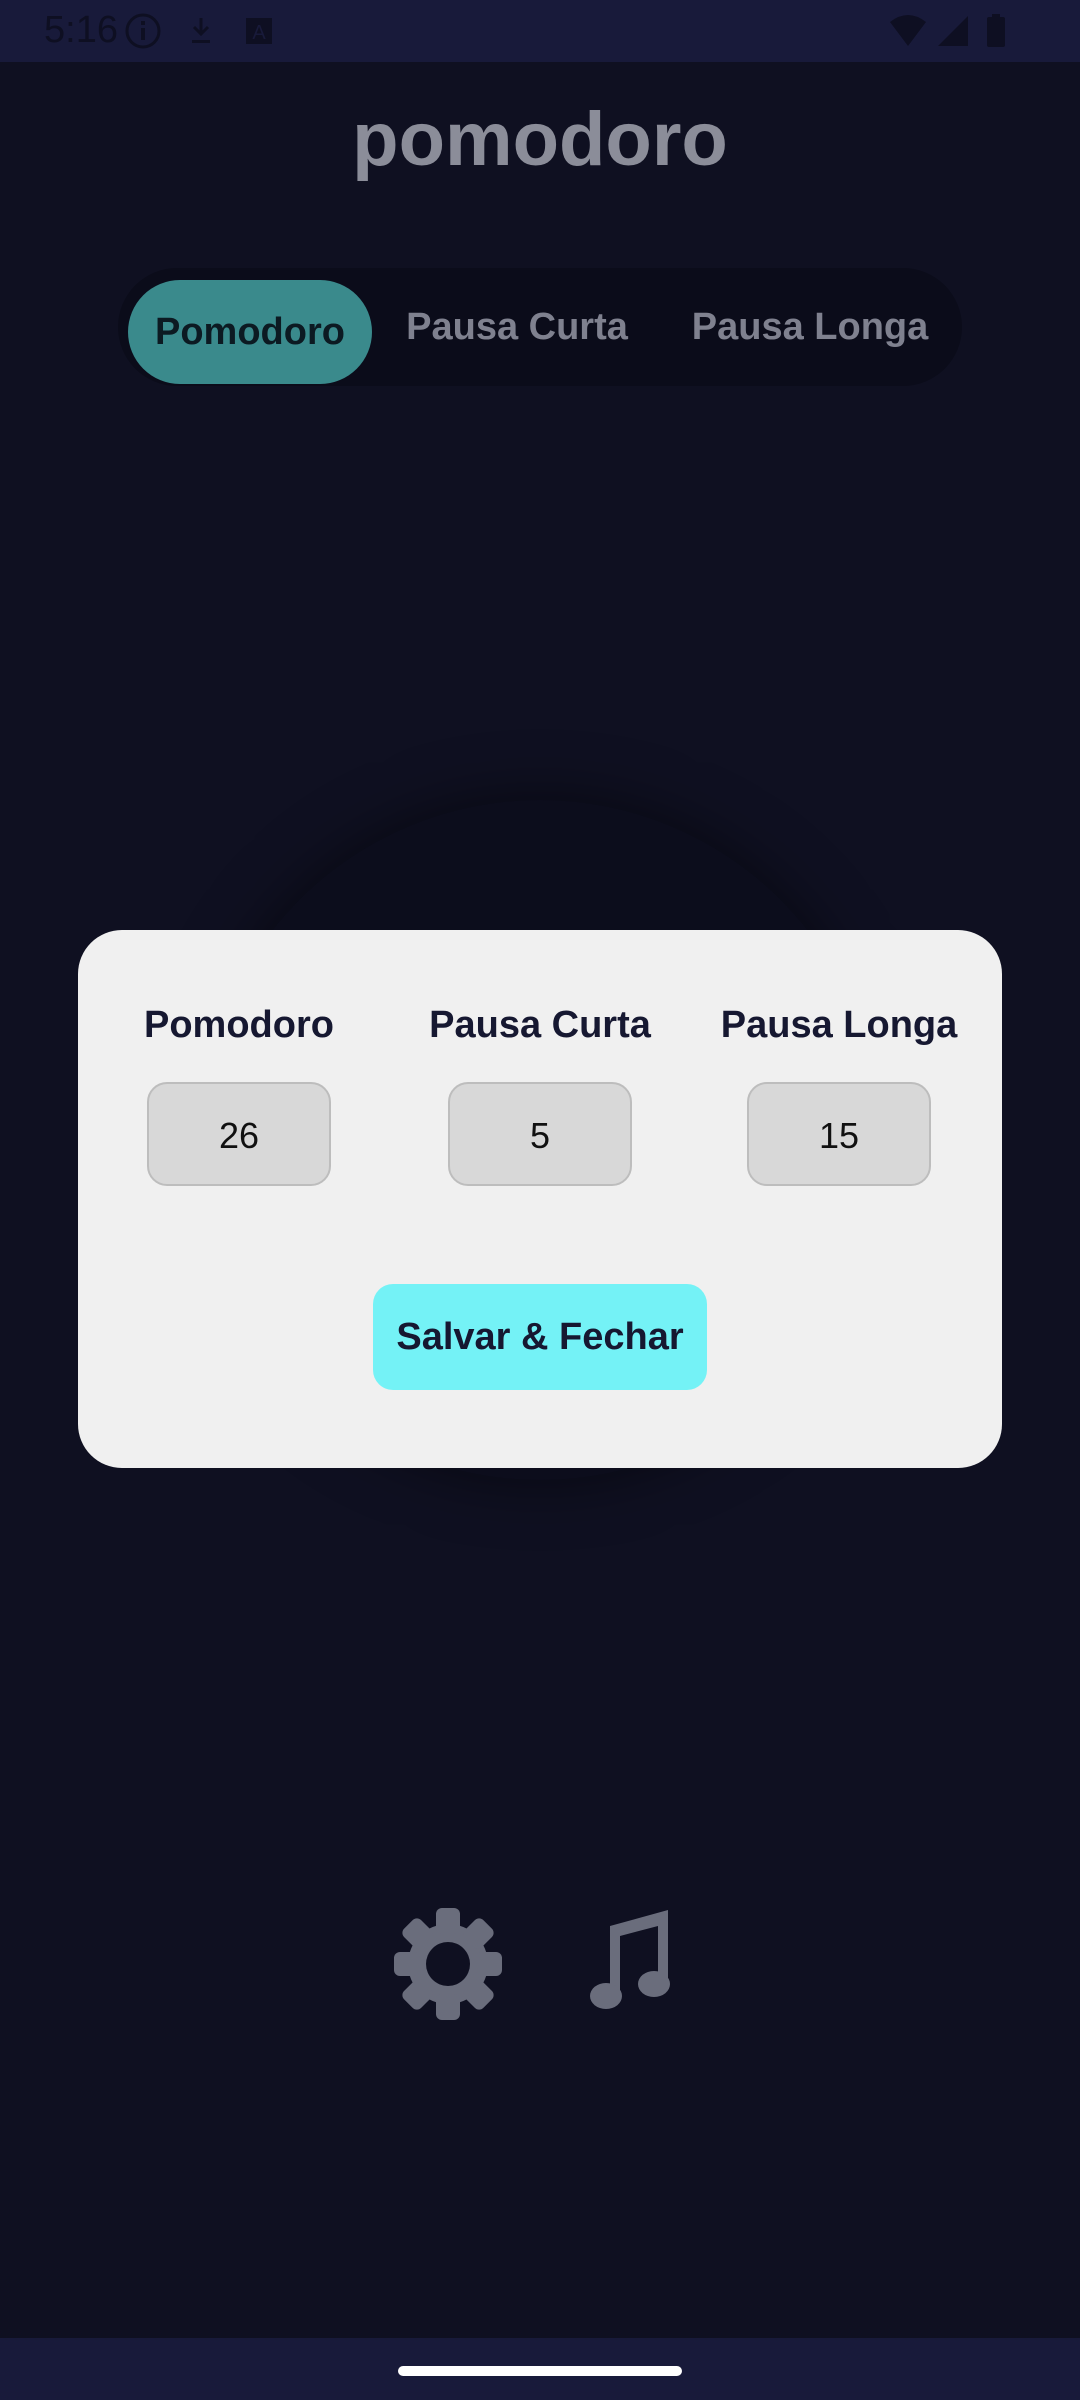  I want to click on svg-text: A, so click(259, 33).